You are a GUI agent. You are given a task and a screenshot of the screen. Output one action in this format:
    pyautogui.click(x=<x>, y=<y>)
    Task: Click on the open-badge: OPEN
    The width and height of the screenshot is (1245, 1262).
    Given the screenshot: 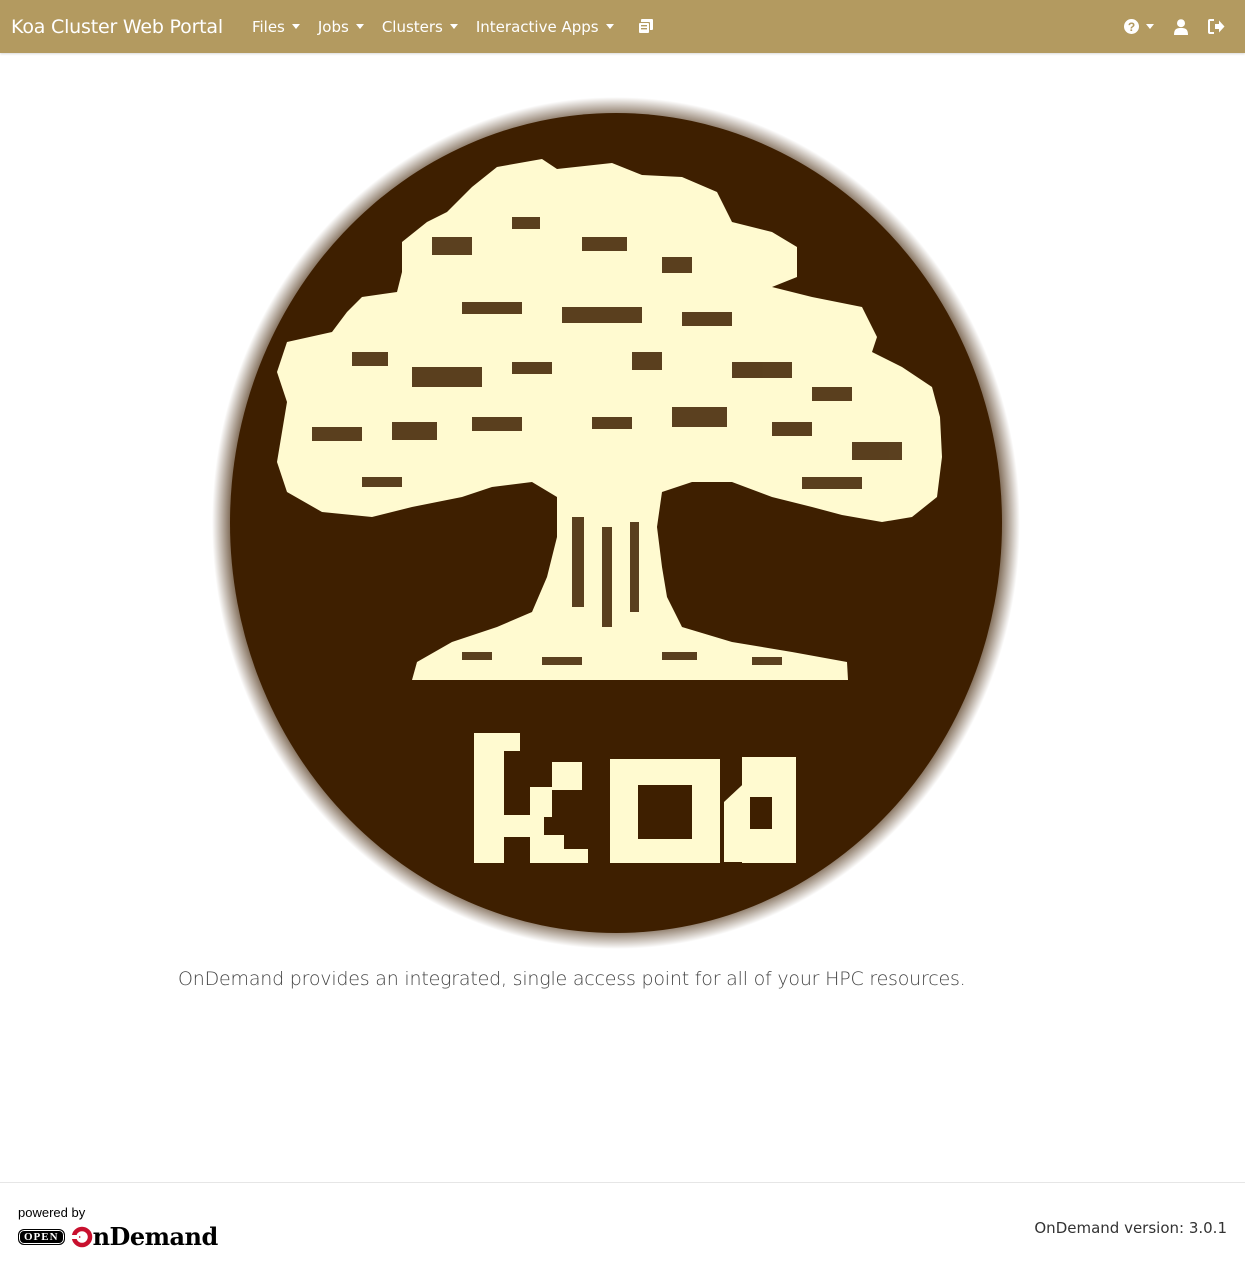 What is the action you would take?
    pyautogui.click(x=41, y=1236)
    